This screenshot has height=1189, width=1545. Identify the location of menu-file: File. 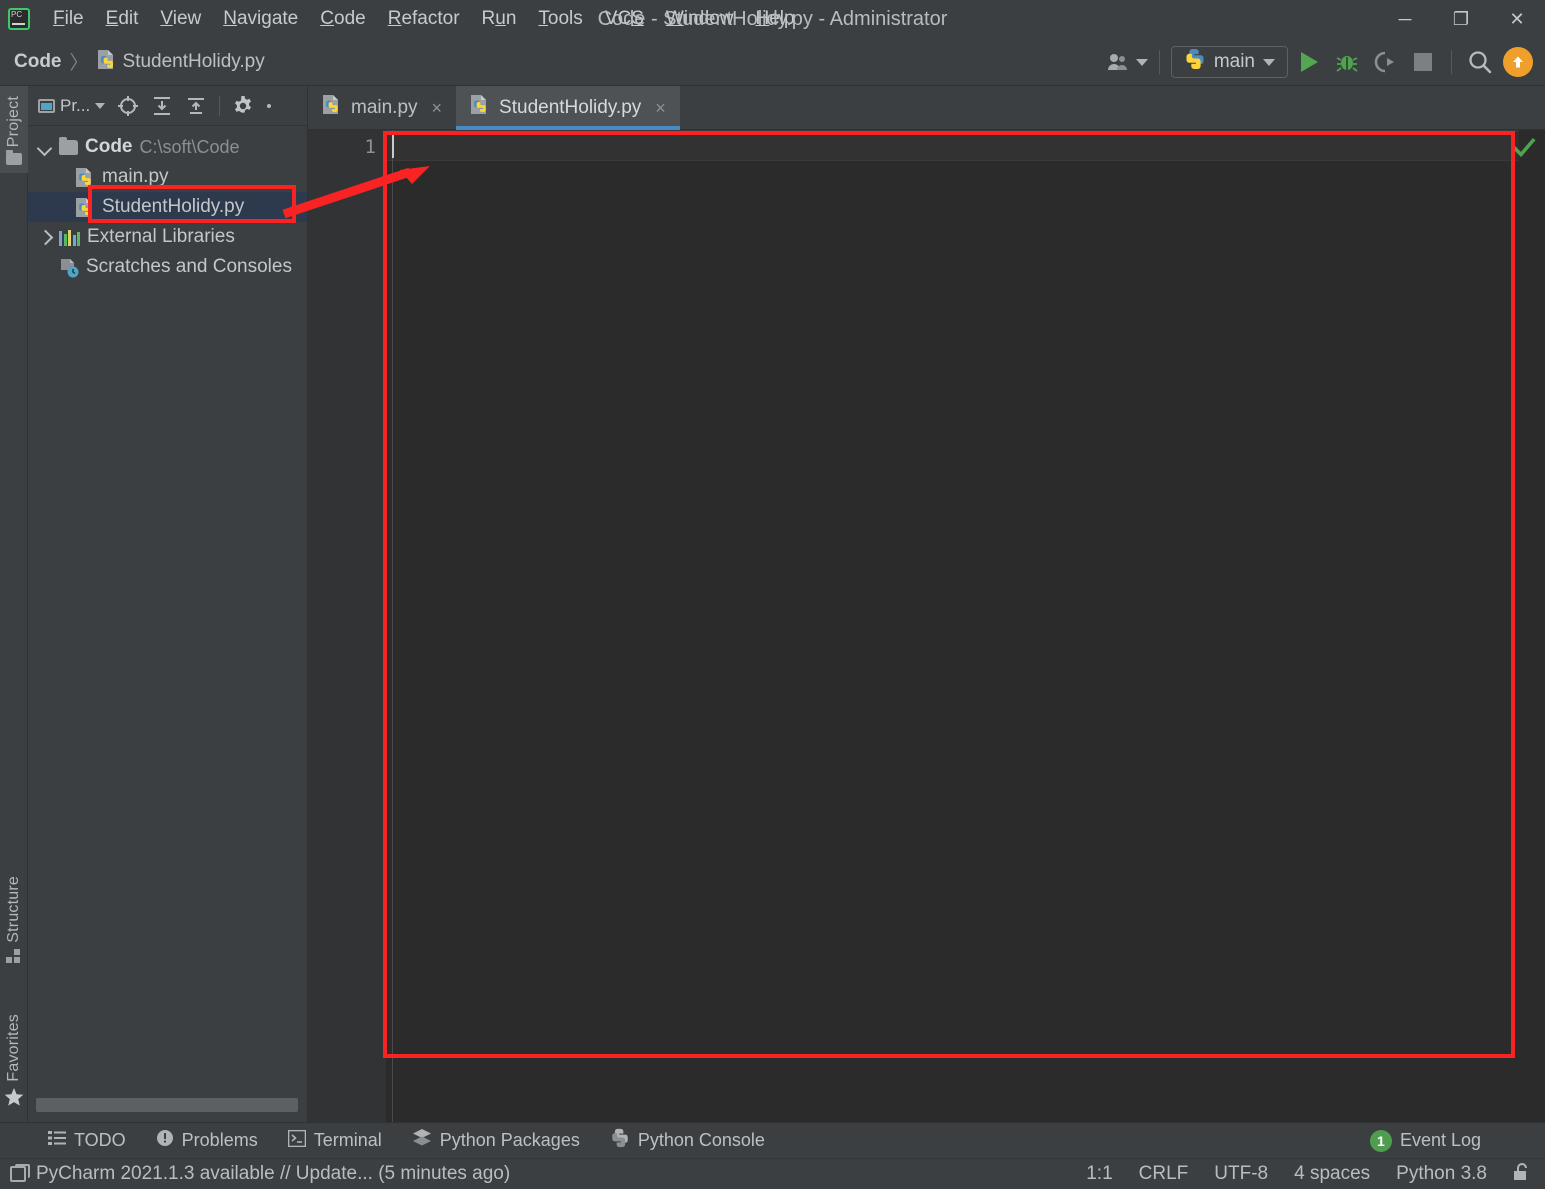
(68, 19).